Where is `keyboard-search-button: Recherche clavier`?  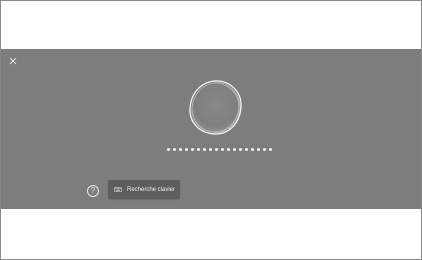 keyboard-search-button: Recherche clavier is located at coordinates (144, 189).